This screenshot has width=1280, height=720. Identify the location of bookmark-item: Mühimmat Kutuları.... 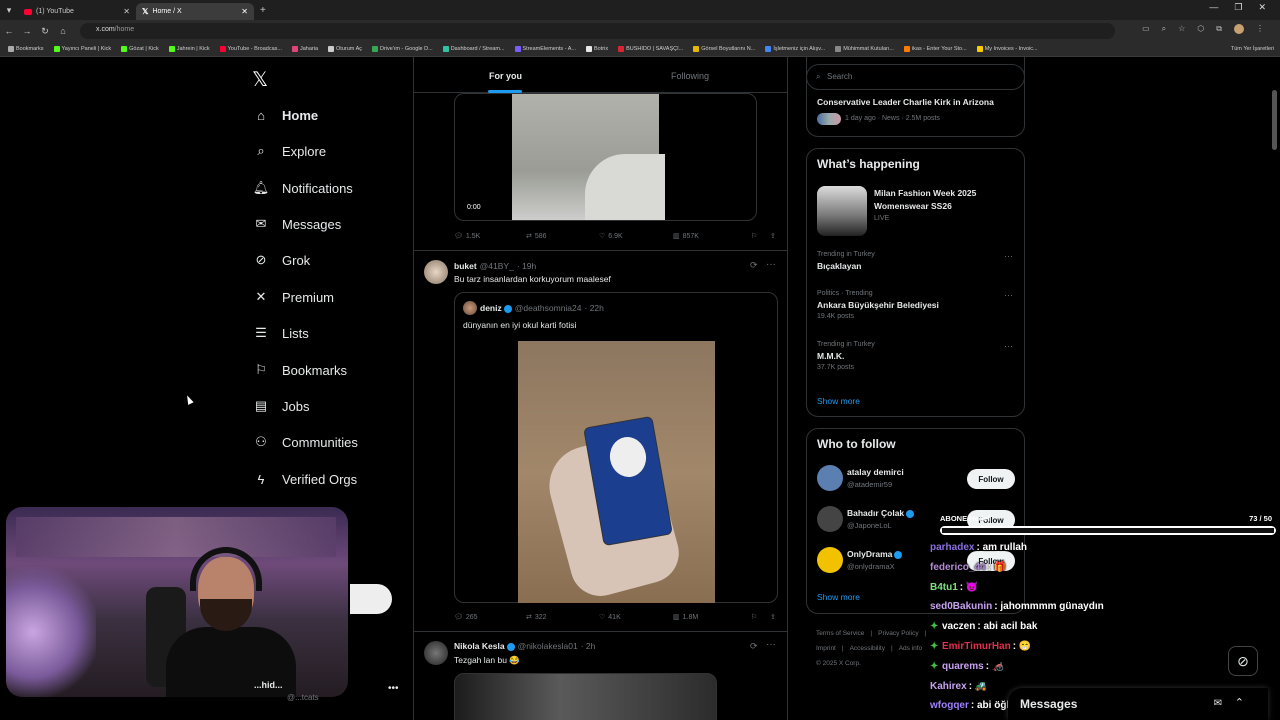
(864, 49).